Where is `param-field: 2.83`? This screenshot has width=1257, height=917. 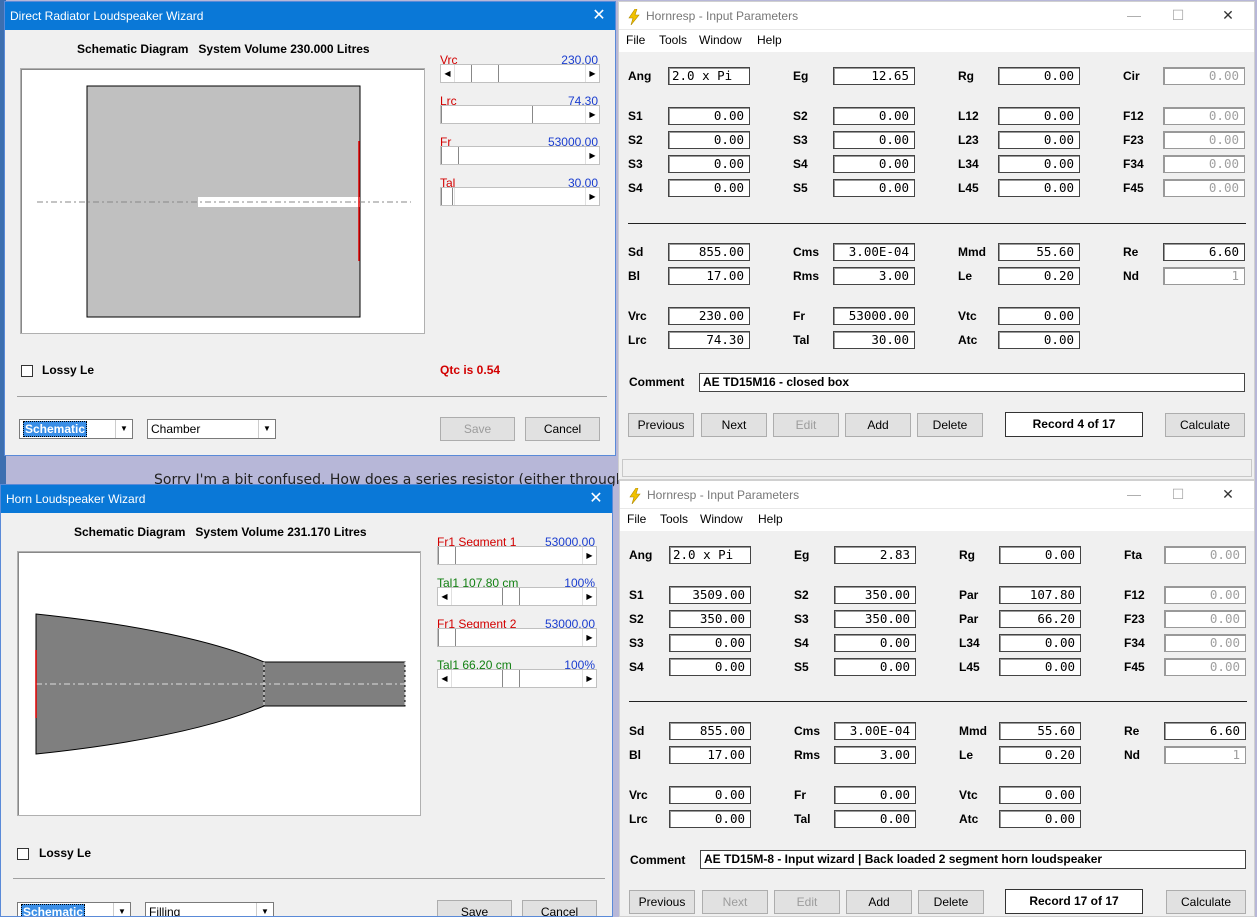 param-field: 2.83 is located at coordinates (875, 555).